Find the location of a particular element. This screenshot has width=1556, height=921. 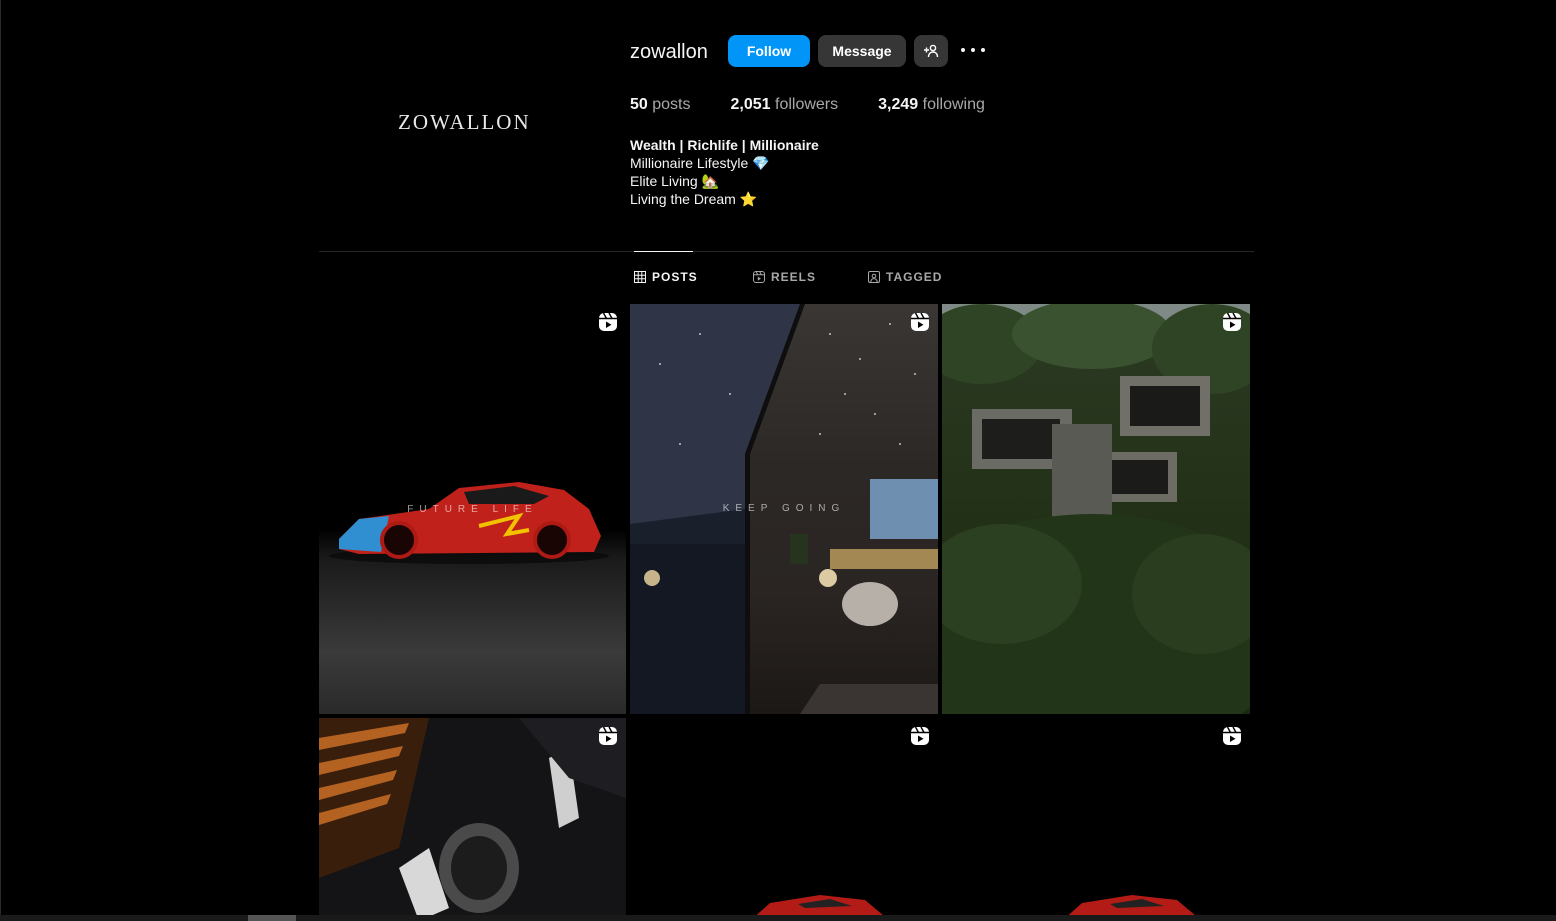

horizontal-scrollbar is located at coordinates (778, 918).